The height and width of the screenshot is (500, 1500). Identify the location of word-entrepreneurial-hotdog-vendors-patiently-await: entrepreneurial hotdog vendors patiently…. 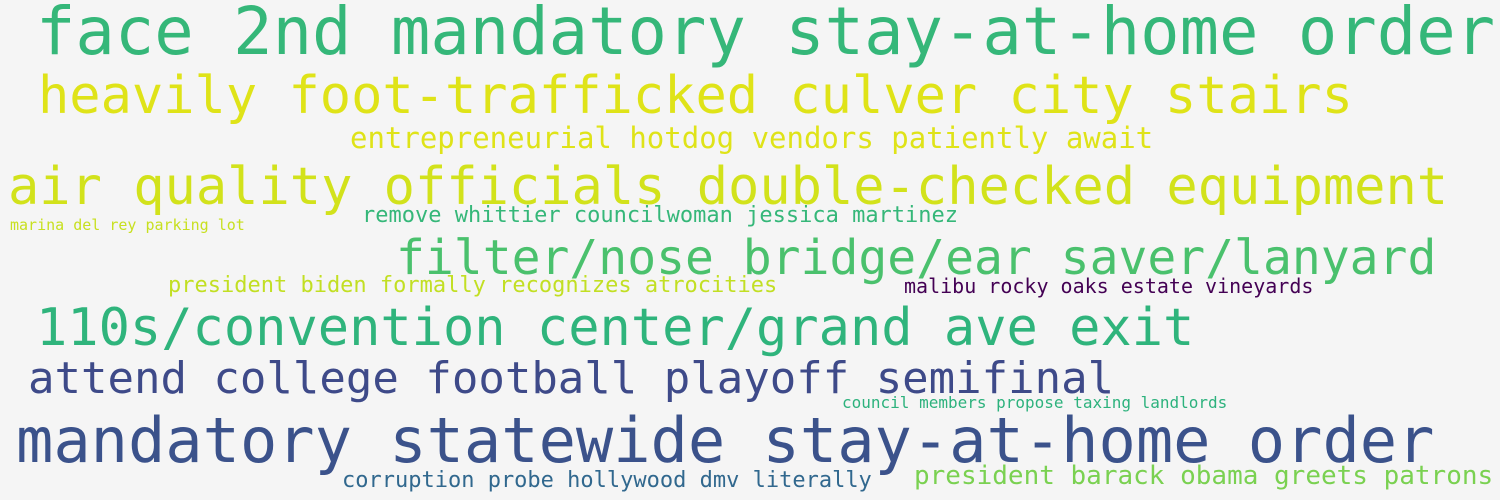
(752, 138).